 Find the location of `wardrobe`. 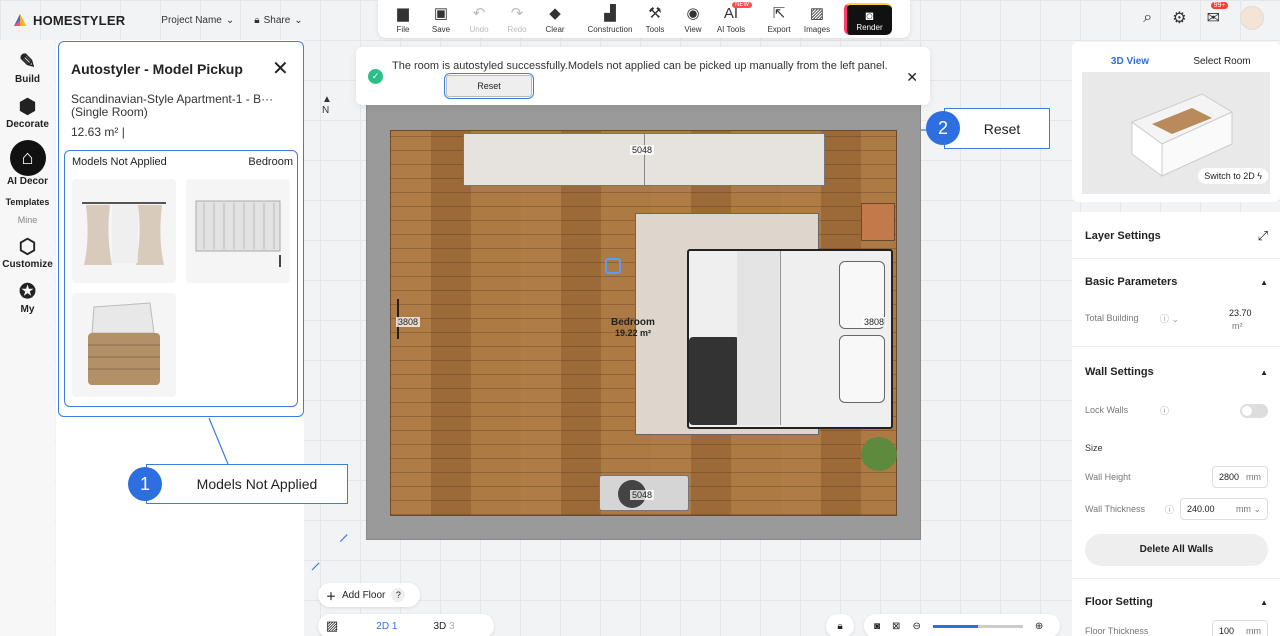

wardrobe is located at coordinates (644, 159).